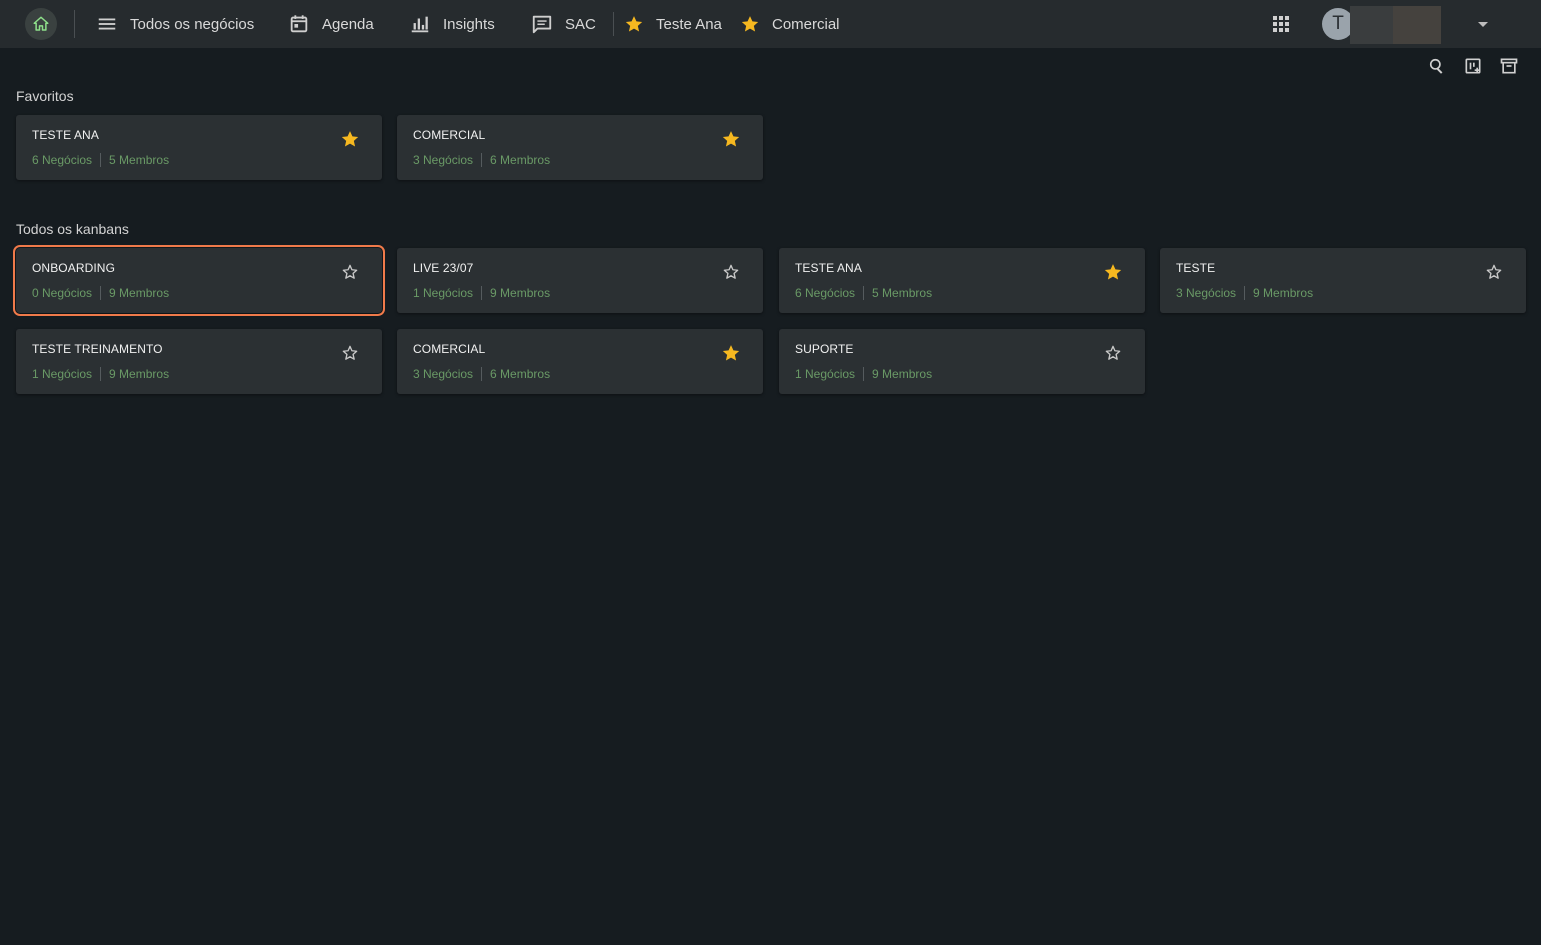 This screenshot has width=1541, height=945. What do you see at coordinates (72, 229) in the screenshot?
I see `all-kanbans-section-title: Todos os kanbans` at bounding box center [72, 229].